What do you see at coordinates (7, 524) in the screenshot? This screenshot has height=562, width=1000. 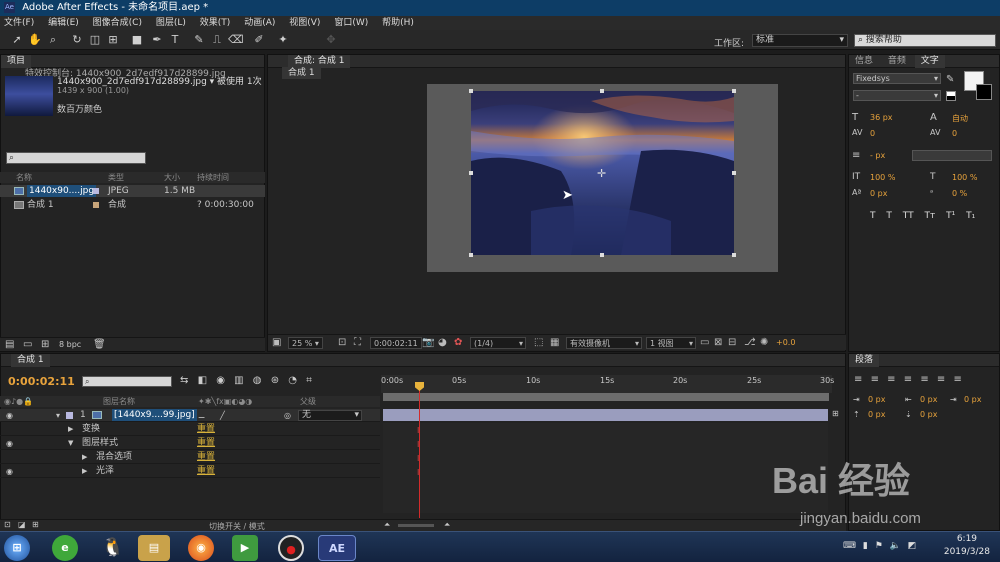 I see `expand-layer-switches-icon: ⊡` at bounding box center [7, 524].